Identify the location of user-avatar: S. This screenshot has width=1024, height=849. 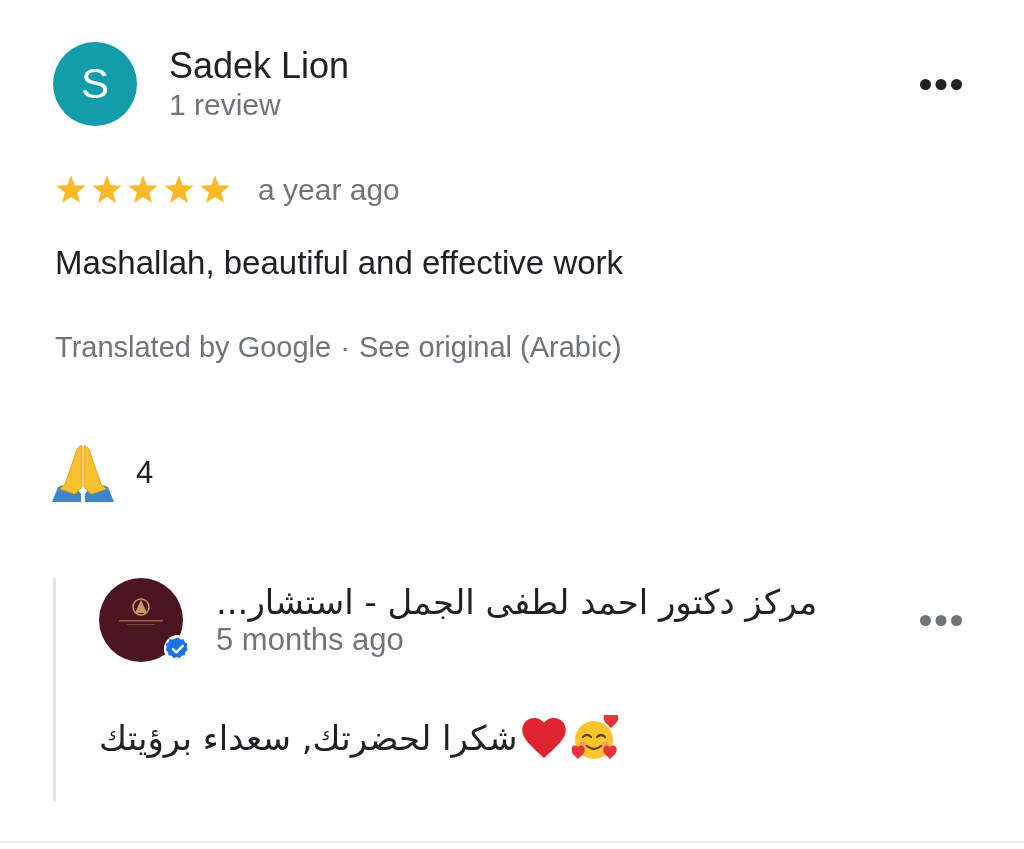
(95, 84).